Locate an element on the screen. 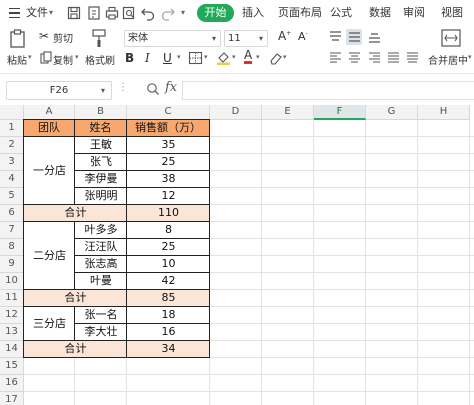  row-header-13: 13 is located at coordinates (12, 332).